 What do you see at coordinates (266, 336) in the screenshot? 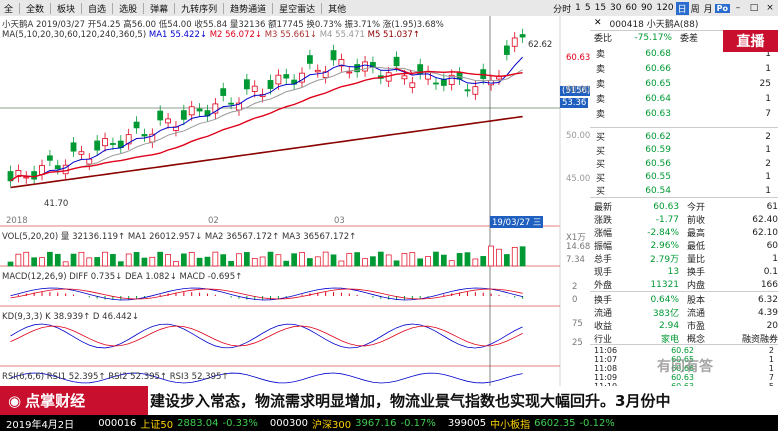
I see `d-line` at bounding box center [266, 336].